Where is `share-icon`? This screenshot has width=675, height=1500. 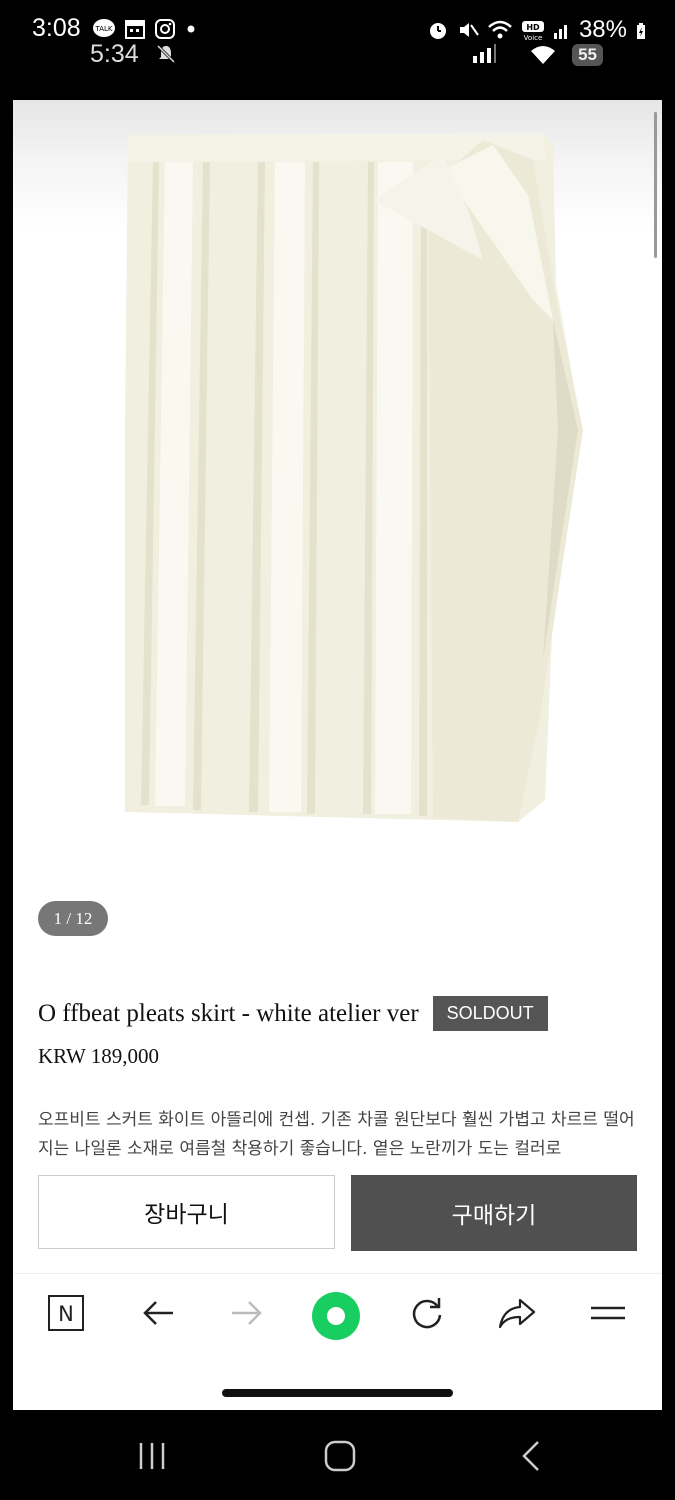
share-icon is located at coordinates (517, 1313).